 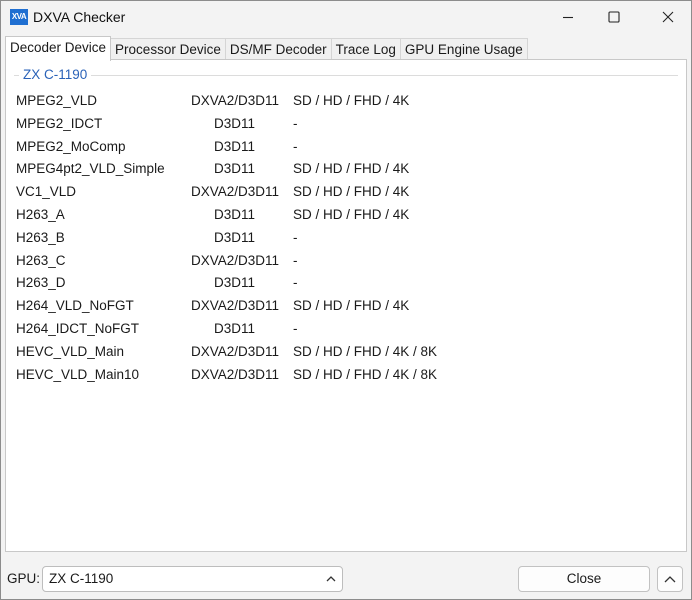 I want to click on decoder-name: MPEG2_MoComp, so click(x=71, y=146).